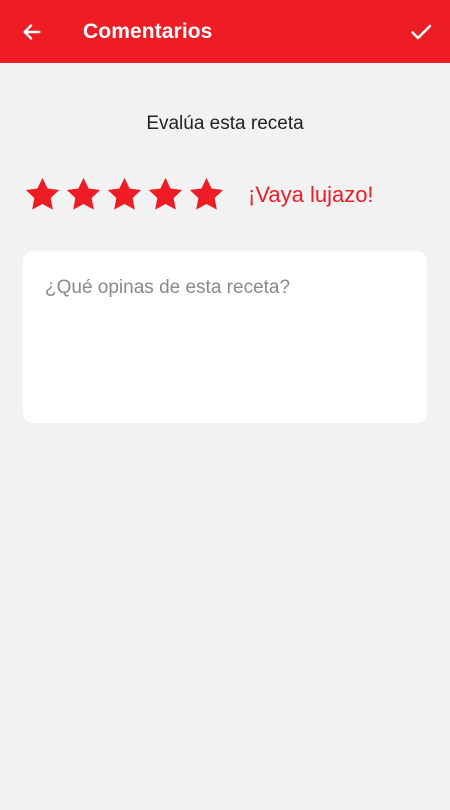 The width and height of the screenshot is (450, 810). What do you see at coordinates (225, 123) in the screenshot?
I see `rating-prompt: Evalúa esta receta` at bounding box center [225, 123].